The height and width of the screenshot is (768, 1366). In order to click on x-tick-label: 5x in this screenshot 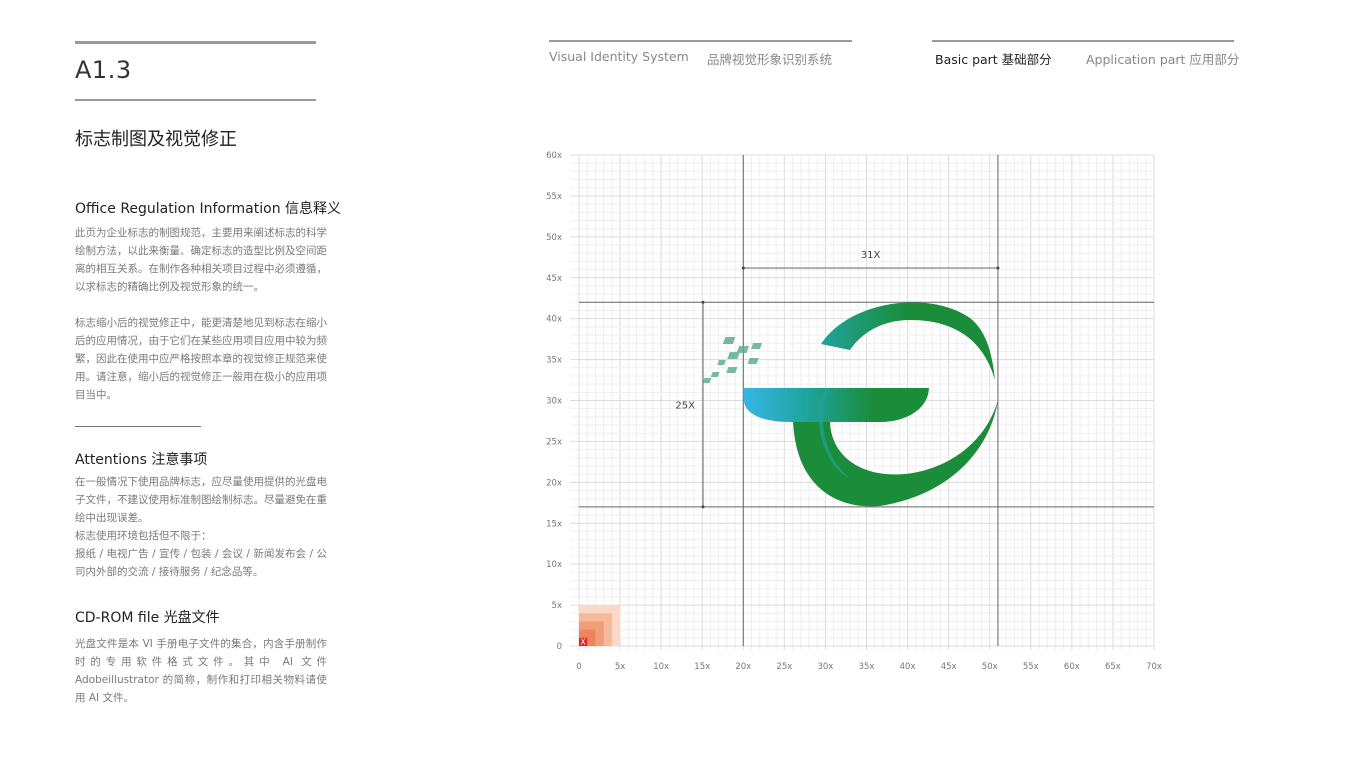, I will do `click(620, 667)`.